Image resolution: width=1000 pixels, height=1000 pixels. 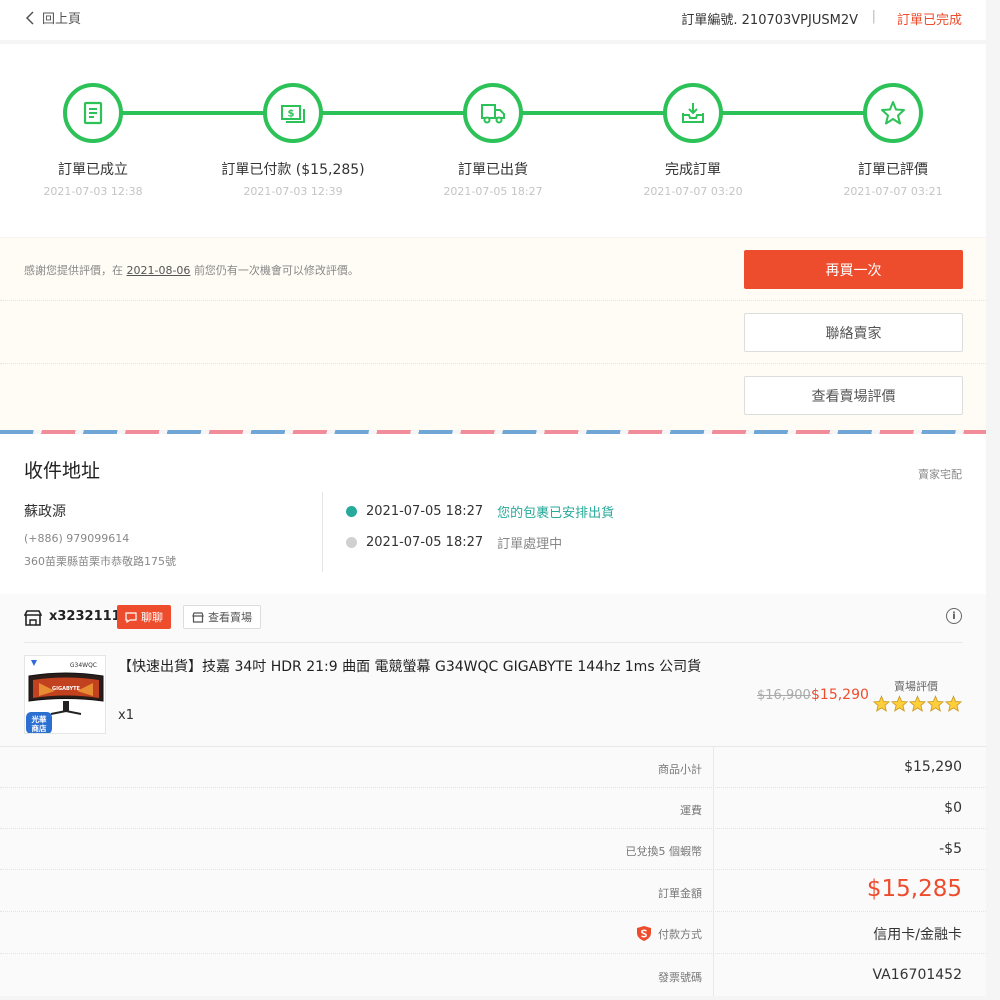 What do you see at coordinates (293, 170) in the screenshot?
I see `step-label: 訂單已付款 ($15,285)` at bounding box center [293, 170].